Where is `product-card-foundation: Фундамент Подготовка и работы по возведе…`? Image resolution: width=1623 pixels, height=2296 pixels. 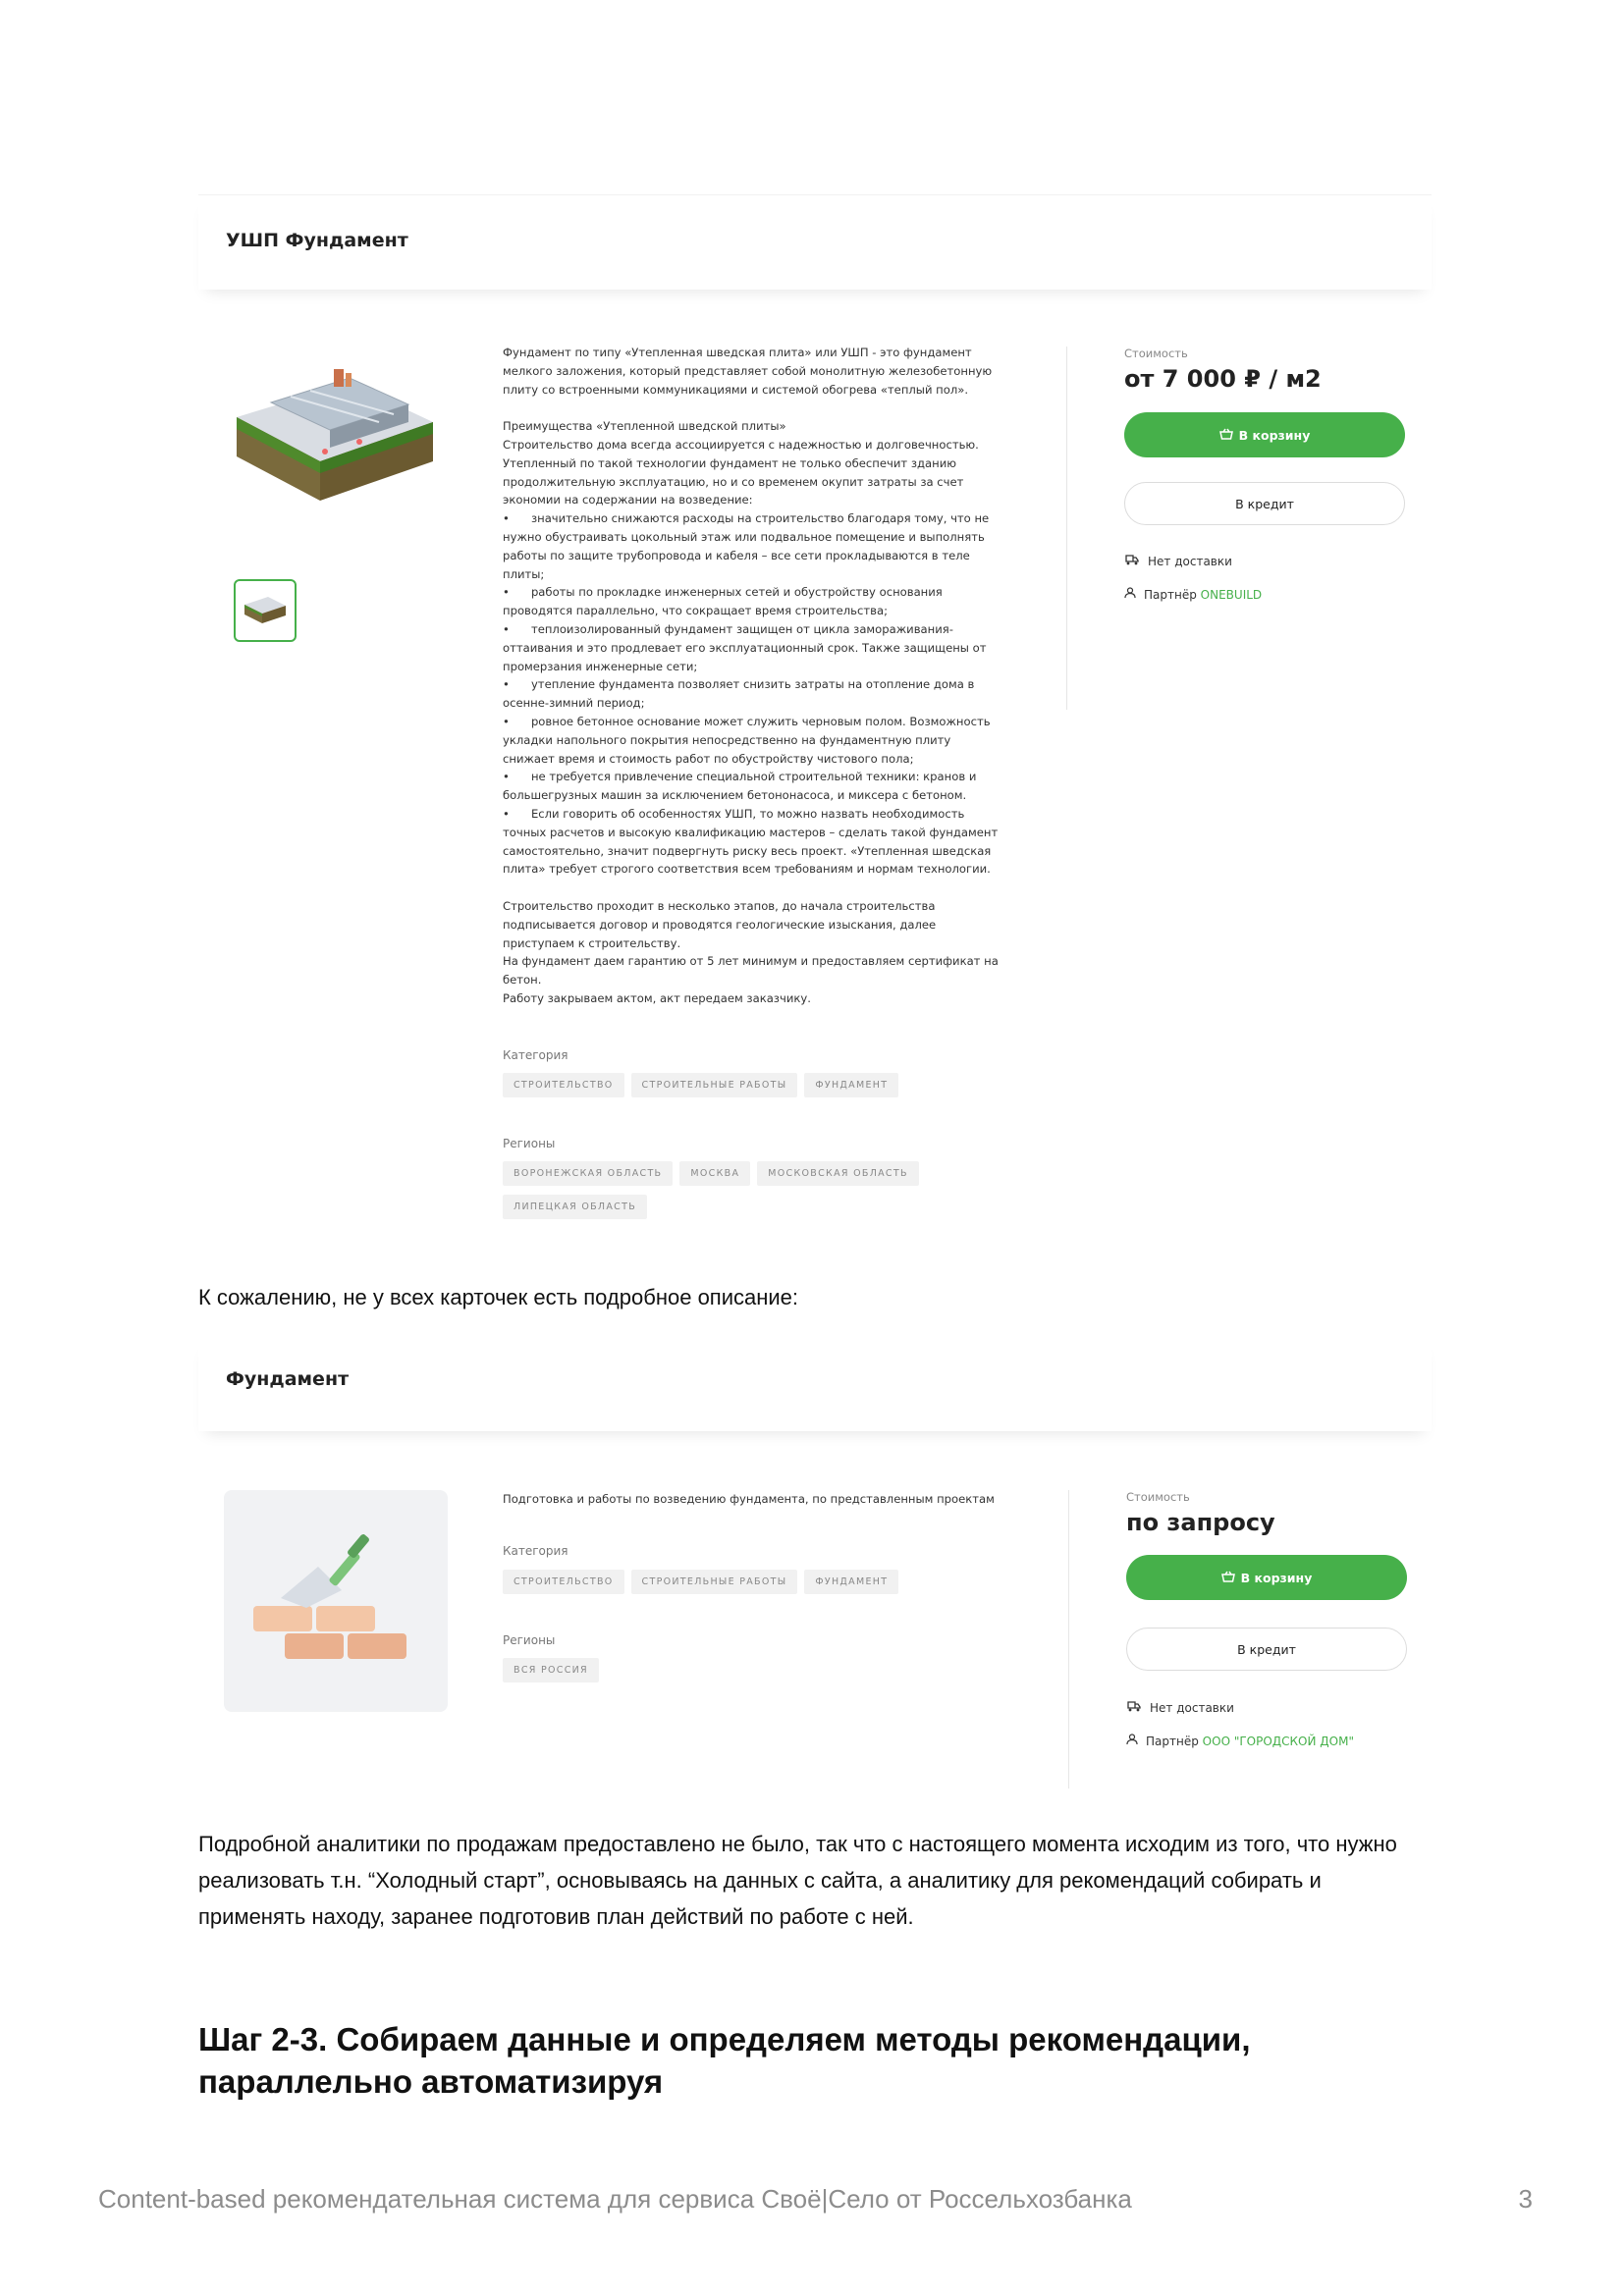
product-card-foundation: Фундамент Подготовка и работы по возведе… is located at coordinates (815, 1563).